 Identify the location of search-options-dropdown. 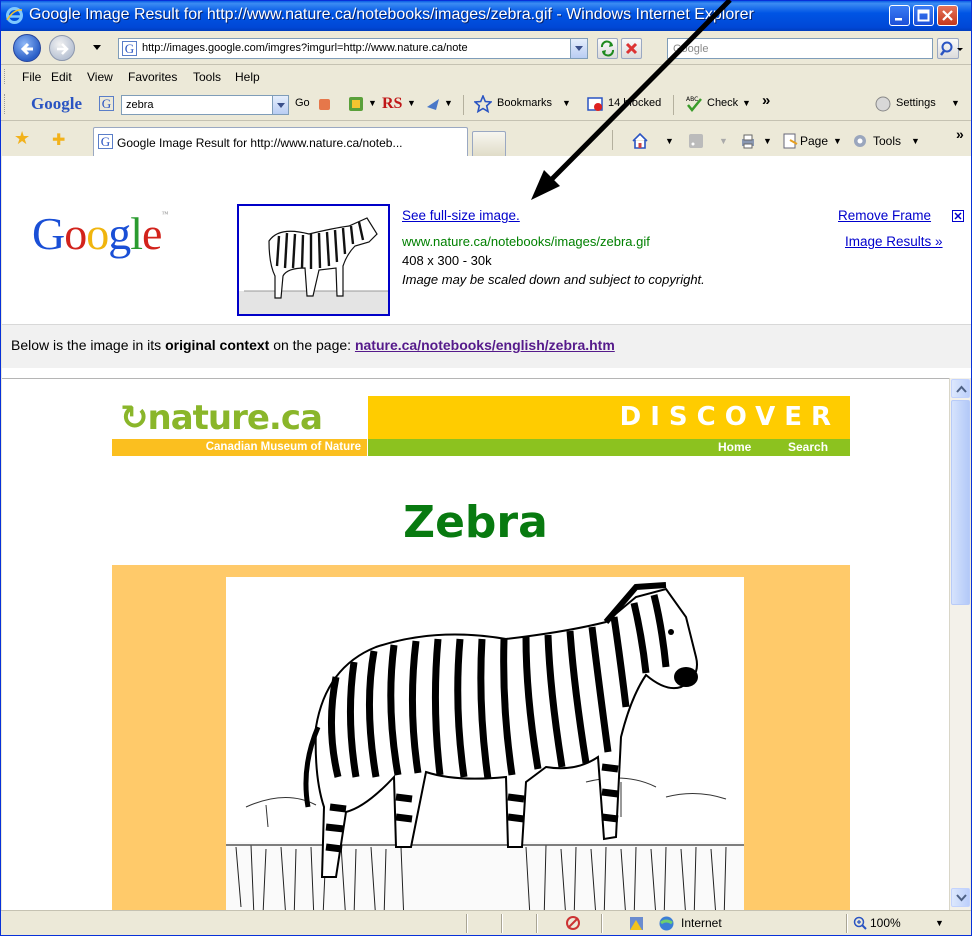
(960, 48).